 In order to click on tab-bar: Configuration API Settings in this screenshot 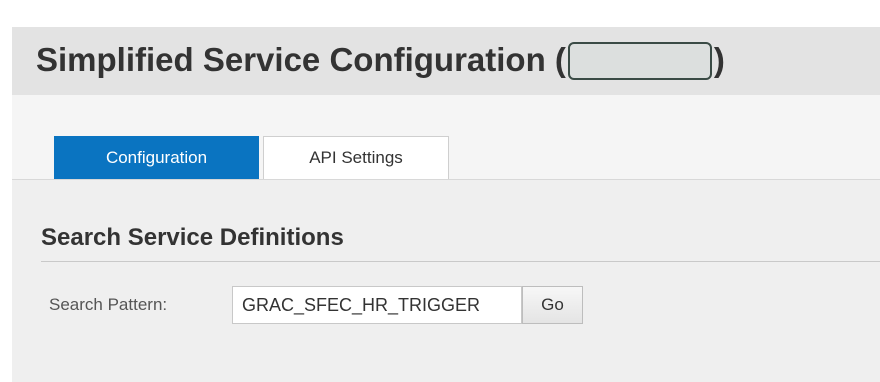, I will do `click(251, 157)`.